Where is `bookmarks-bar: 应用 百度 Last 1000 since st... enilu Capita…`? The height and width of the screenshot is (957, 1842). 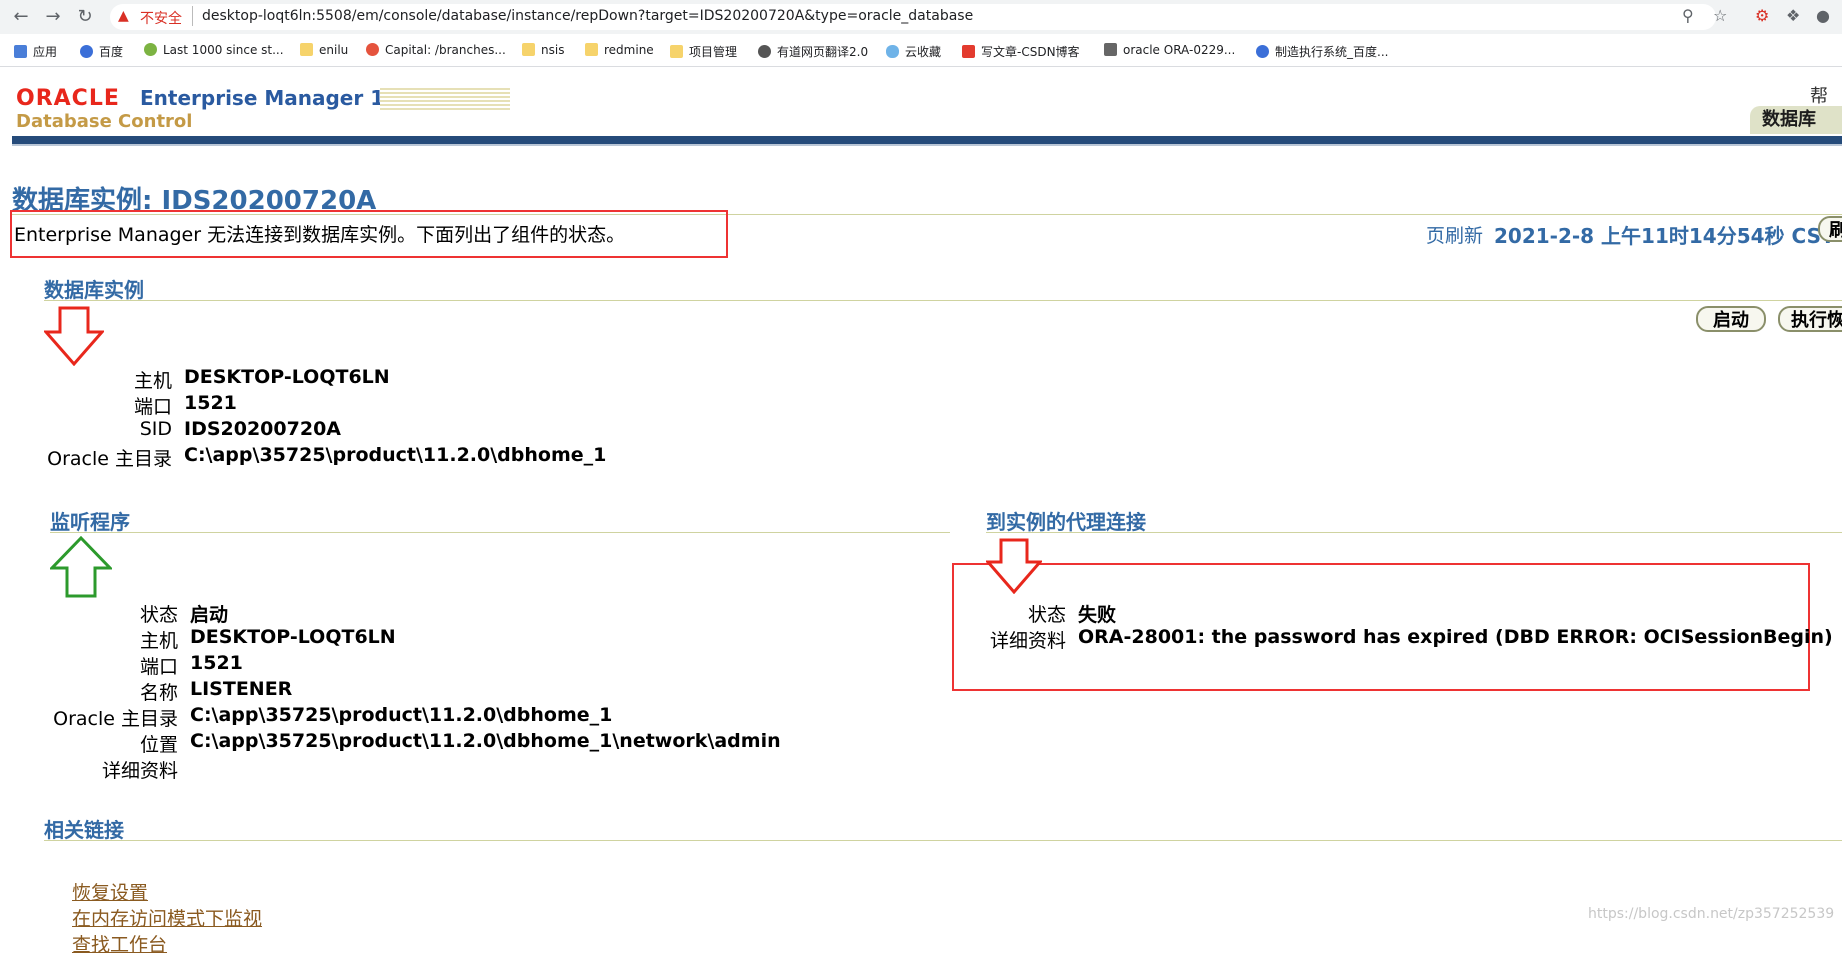 bookmarks-bar: 应用 百度 Last 1000 since st... enilu Capita… is located at coordinates (921, 50).